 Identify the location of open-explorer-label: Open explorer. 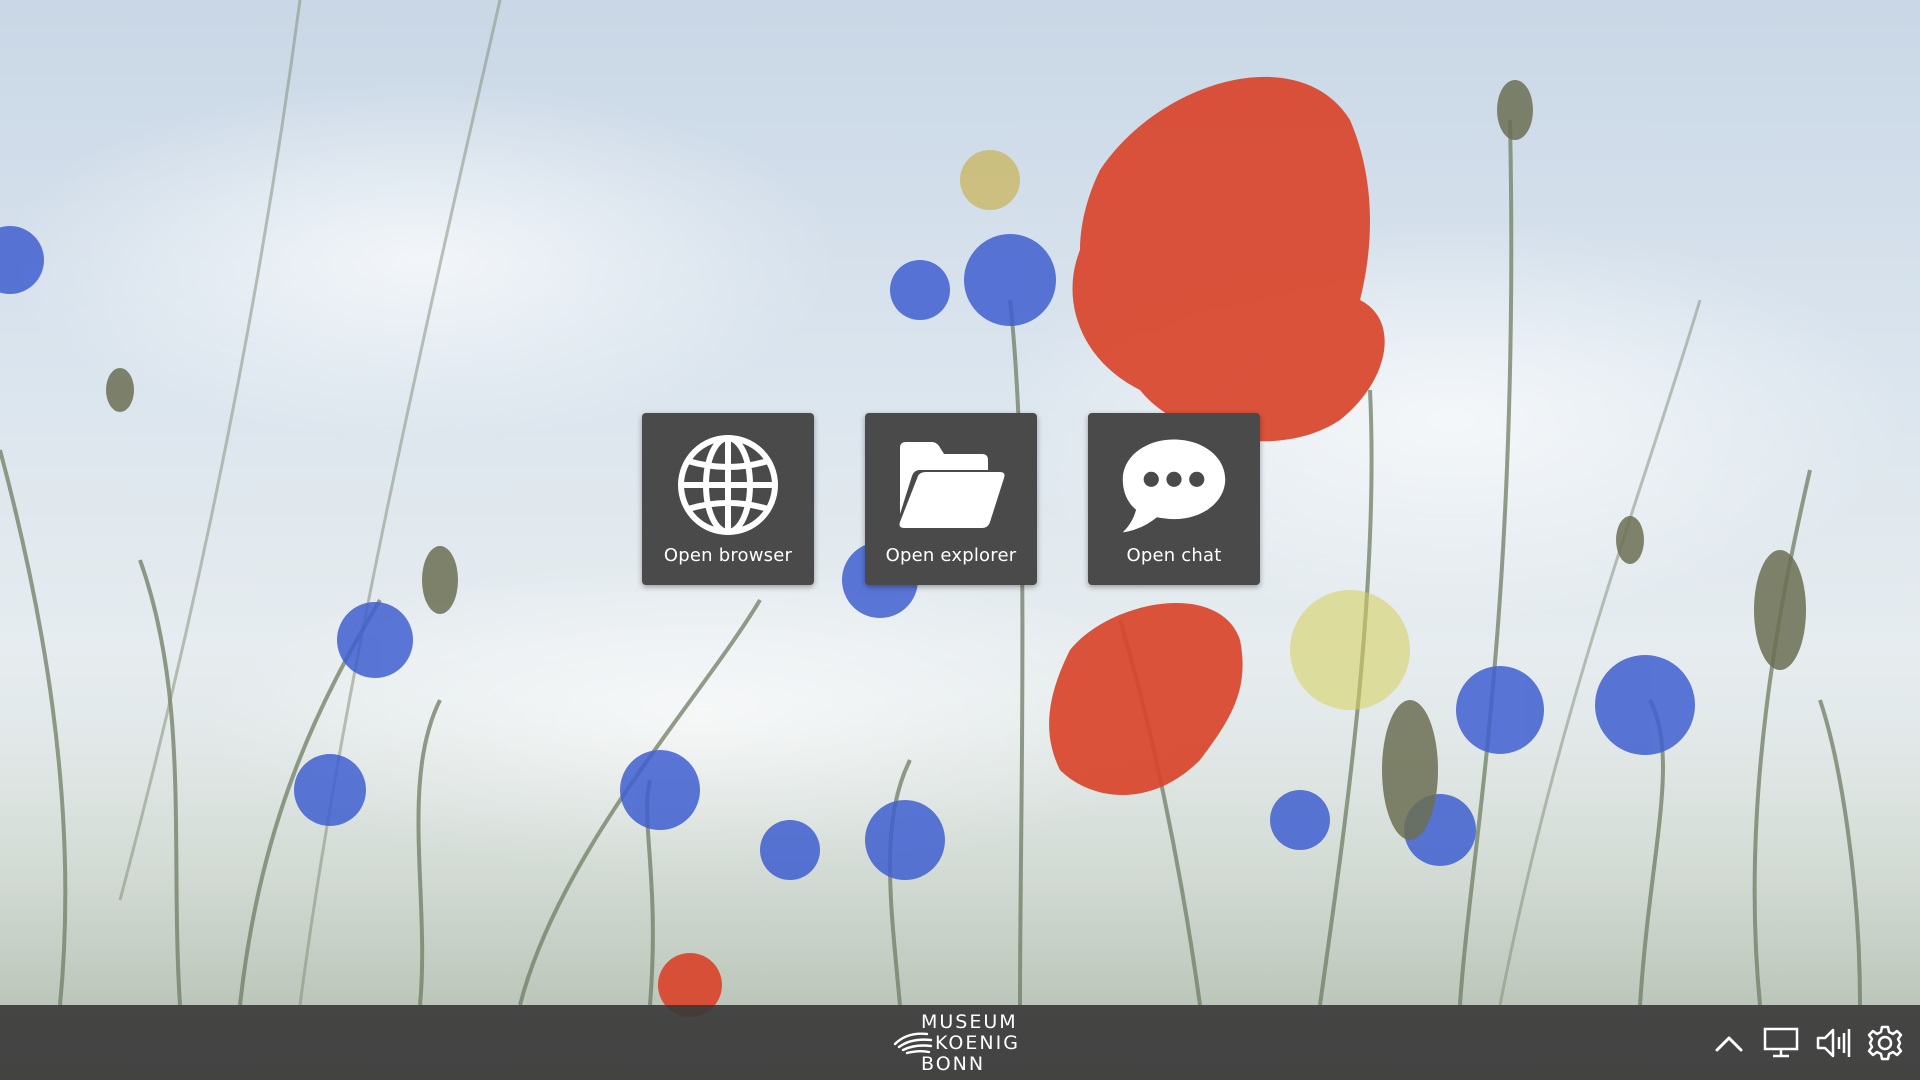
(951, 555).